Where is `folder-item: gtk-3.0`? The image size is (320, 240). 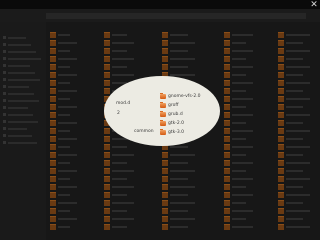 folder-item: gtk-3.0 is located at coordinates (172, 132).